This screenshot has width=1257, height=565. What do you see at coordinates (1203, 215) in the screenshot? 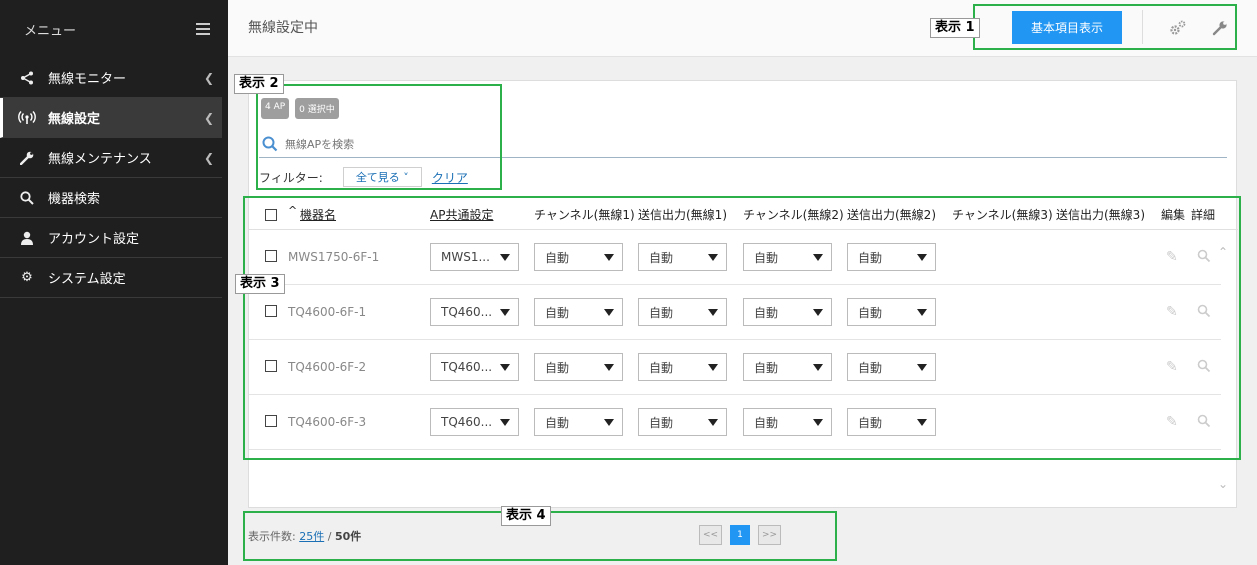
I see `column-detail: 詳細` at bounding box center [1203, 215].